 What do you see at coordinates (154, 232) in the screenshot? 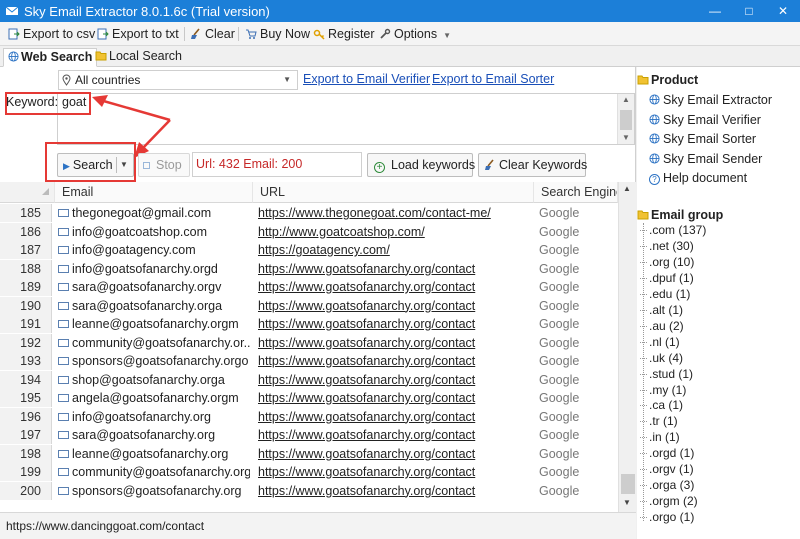
I see `email-cell: info@goatcoatshop.com` at bounding box center [154, 232].